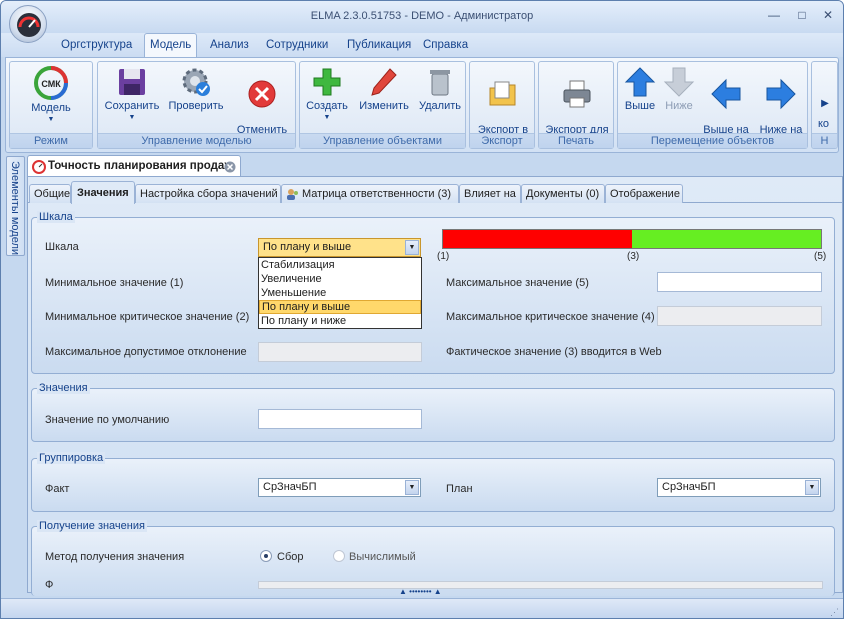 The height and width of the screenshot is (619, 844). Describe the element at coordinates (56, 217) in the screenshot. I see `scale-section-title: Шкала` at that location.